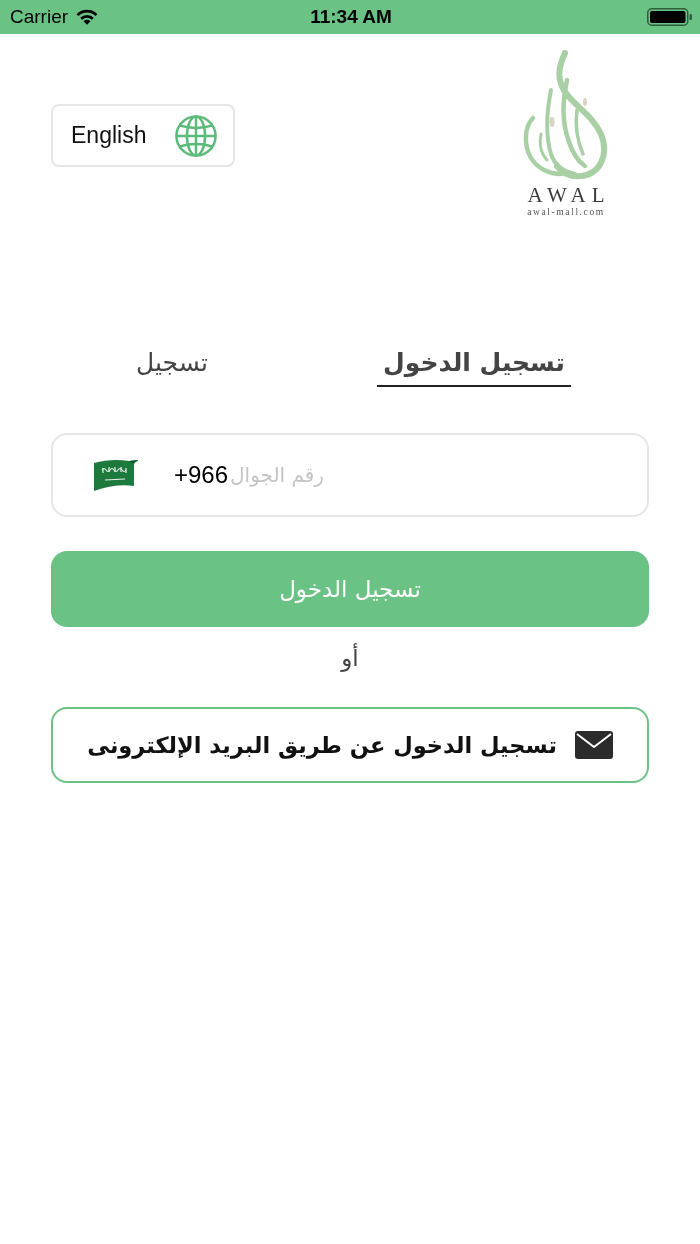 Image resolution: width=700 pixels, height=1244 pixels. I want to click on language-button: English, so click(143, 135).